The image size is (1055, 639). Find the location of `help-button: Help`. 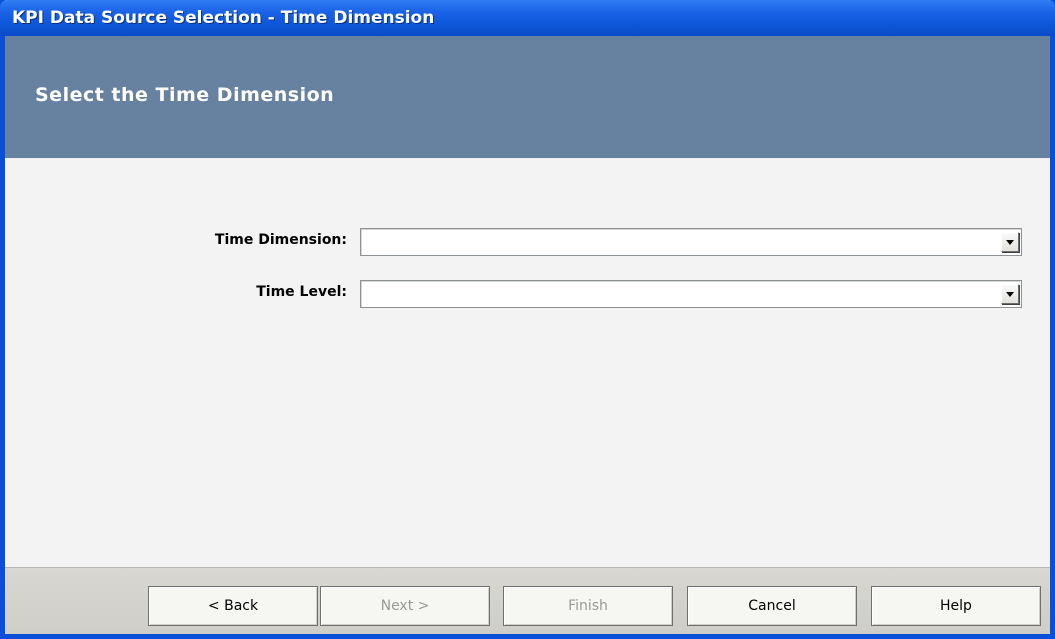

help-button: Help is located at coordinates (956, 606).